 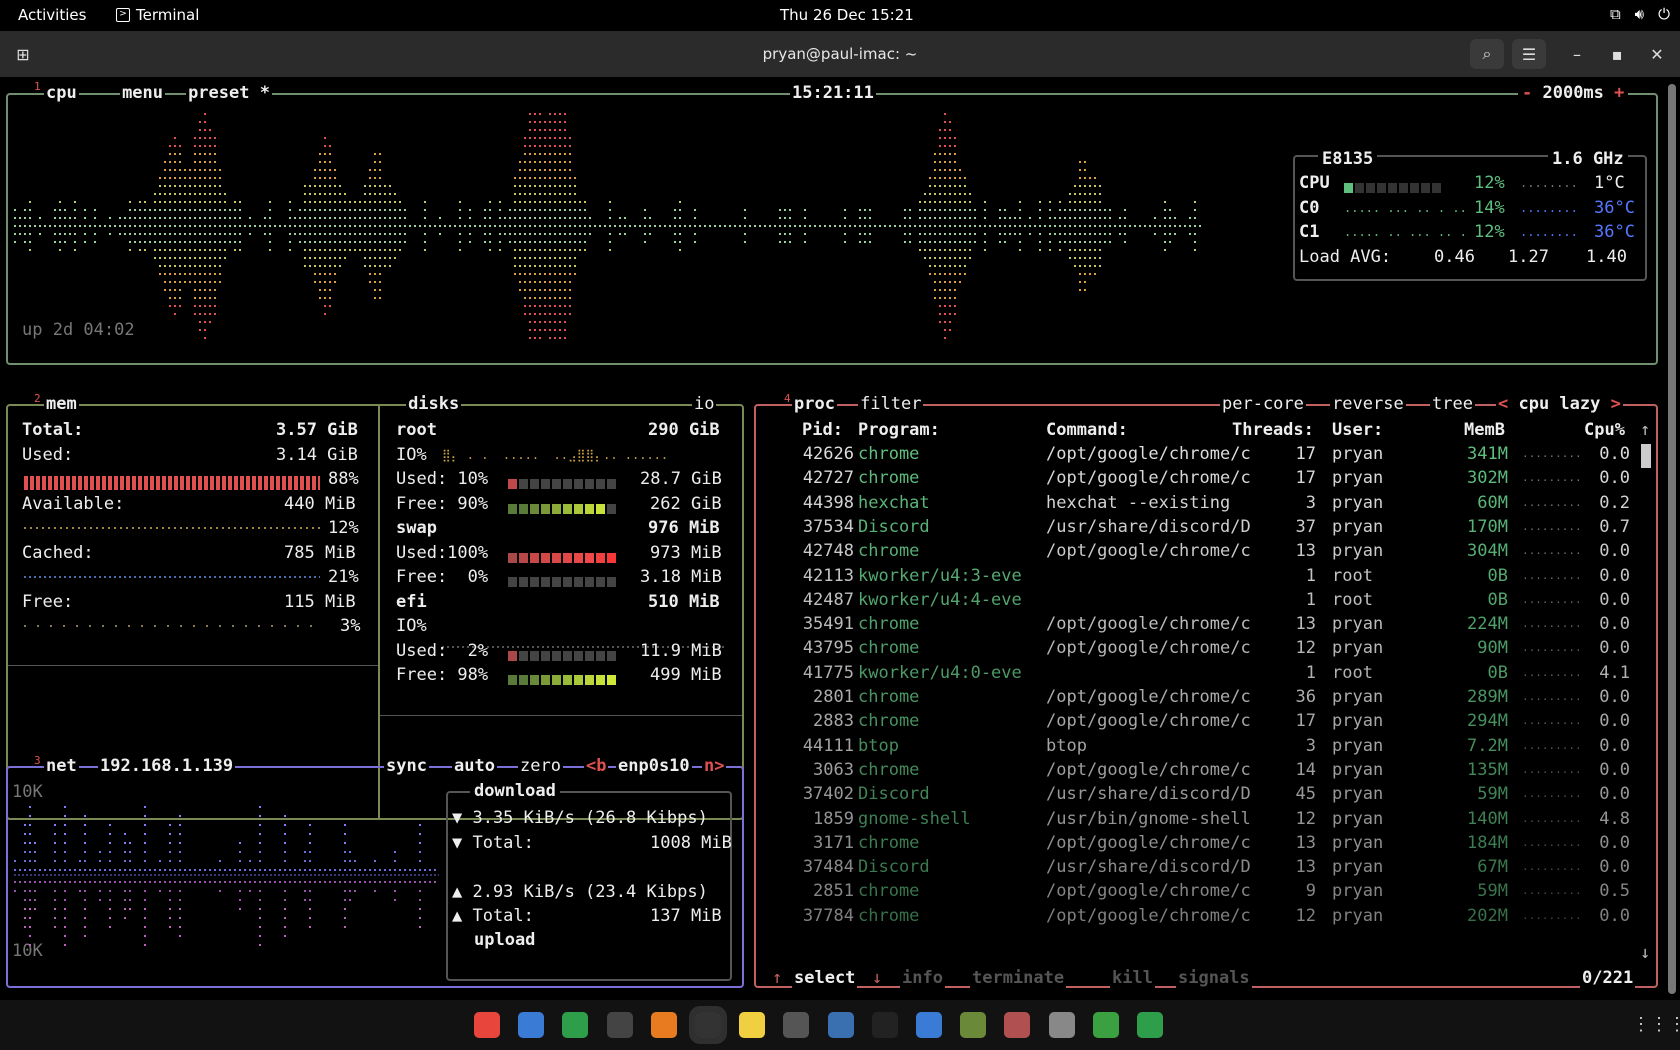 What do you see at coordinates (1657, 54) in the screenshot?
I see `close-button: ✕` at bounding box center [1657, 54].